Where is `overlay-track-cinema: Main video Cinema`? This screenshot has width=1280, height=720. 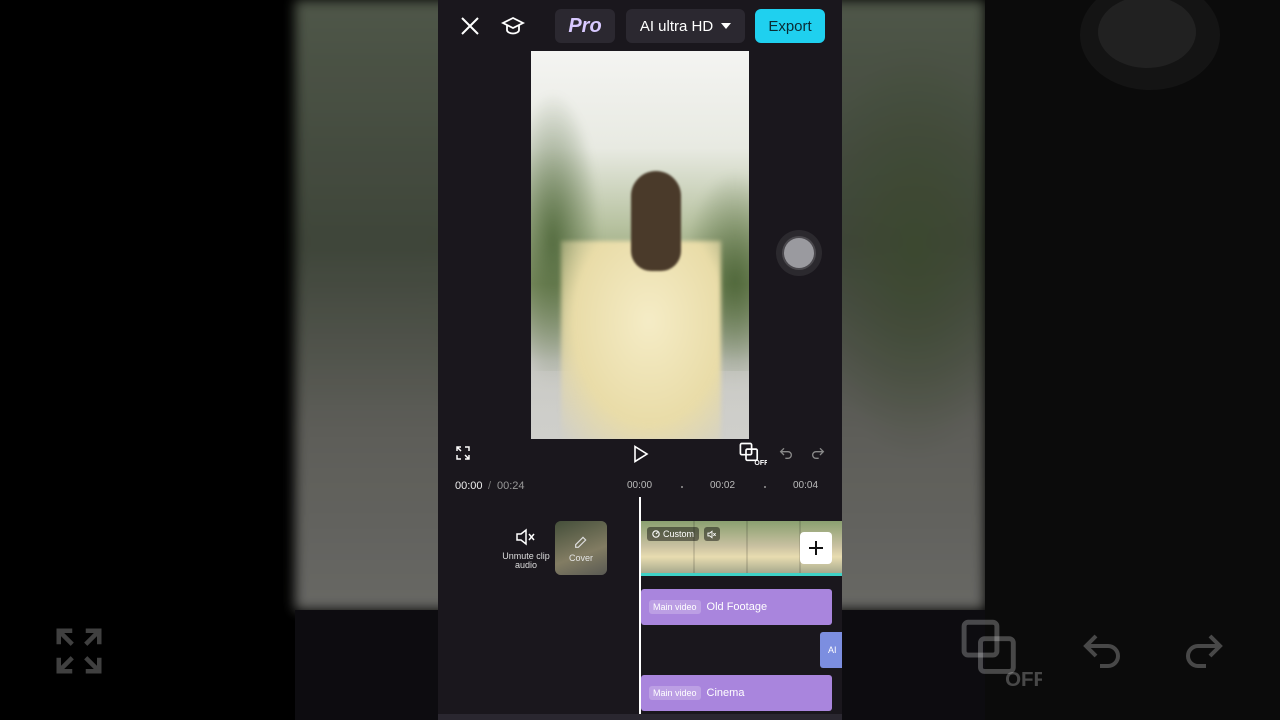 overlay-track-cinema: Main video Cinema is located at coordinates (736, 693).